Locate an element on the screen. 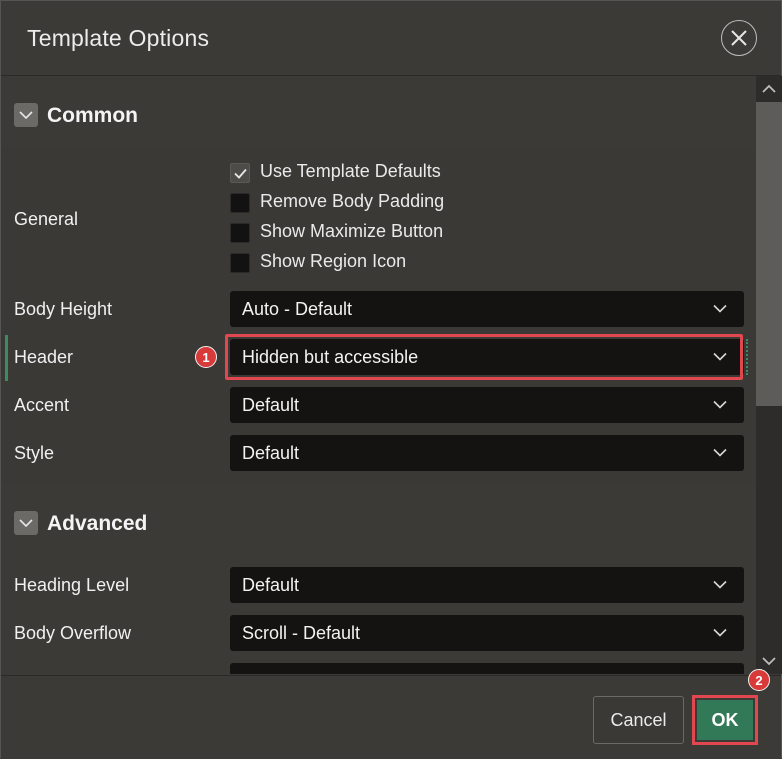 This screenshot has height=759, width=782. select-value: Auto - Default is located at coordinates (297, 309).